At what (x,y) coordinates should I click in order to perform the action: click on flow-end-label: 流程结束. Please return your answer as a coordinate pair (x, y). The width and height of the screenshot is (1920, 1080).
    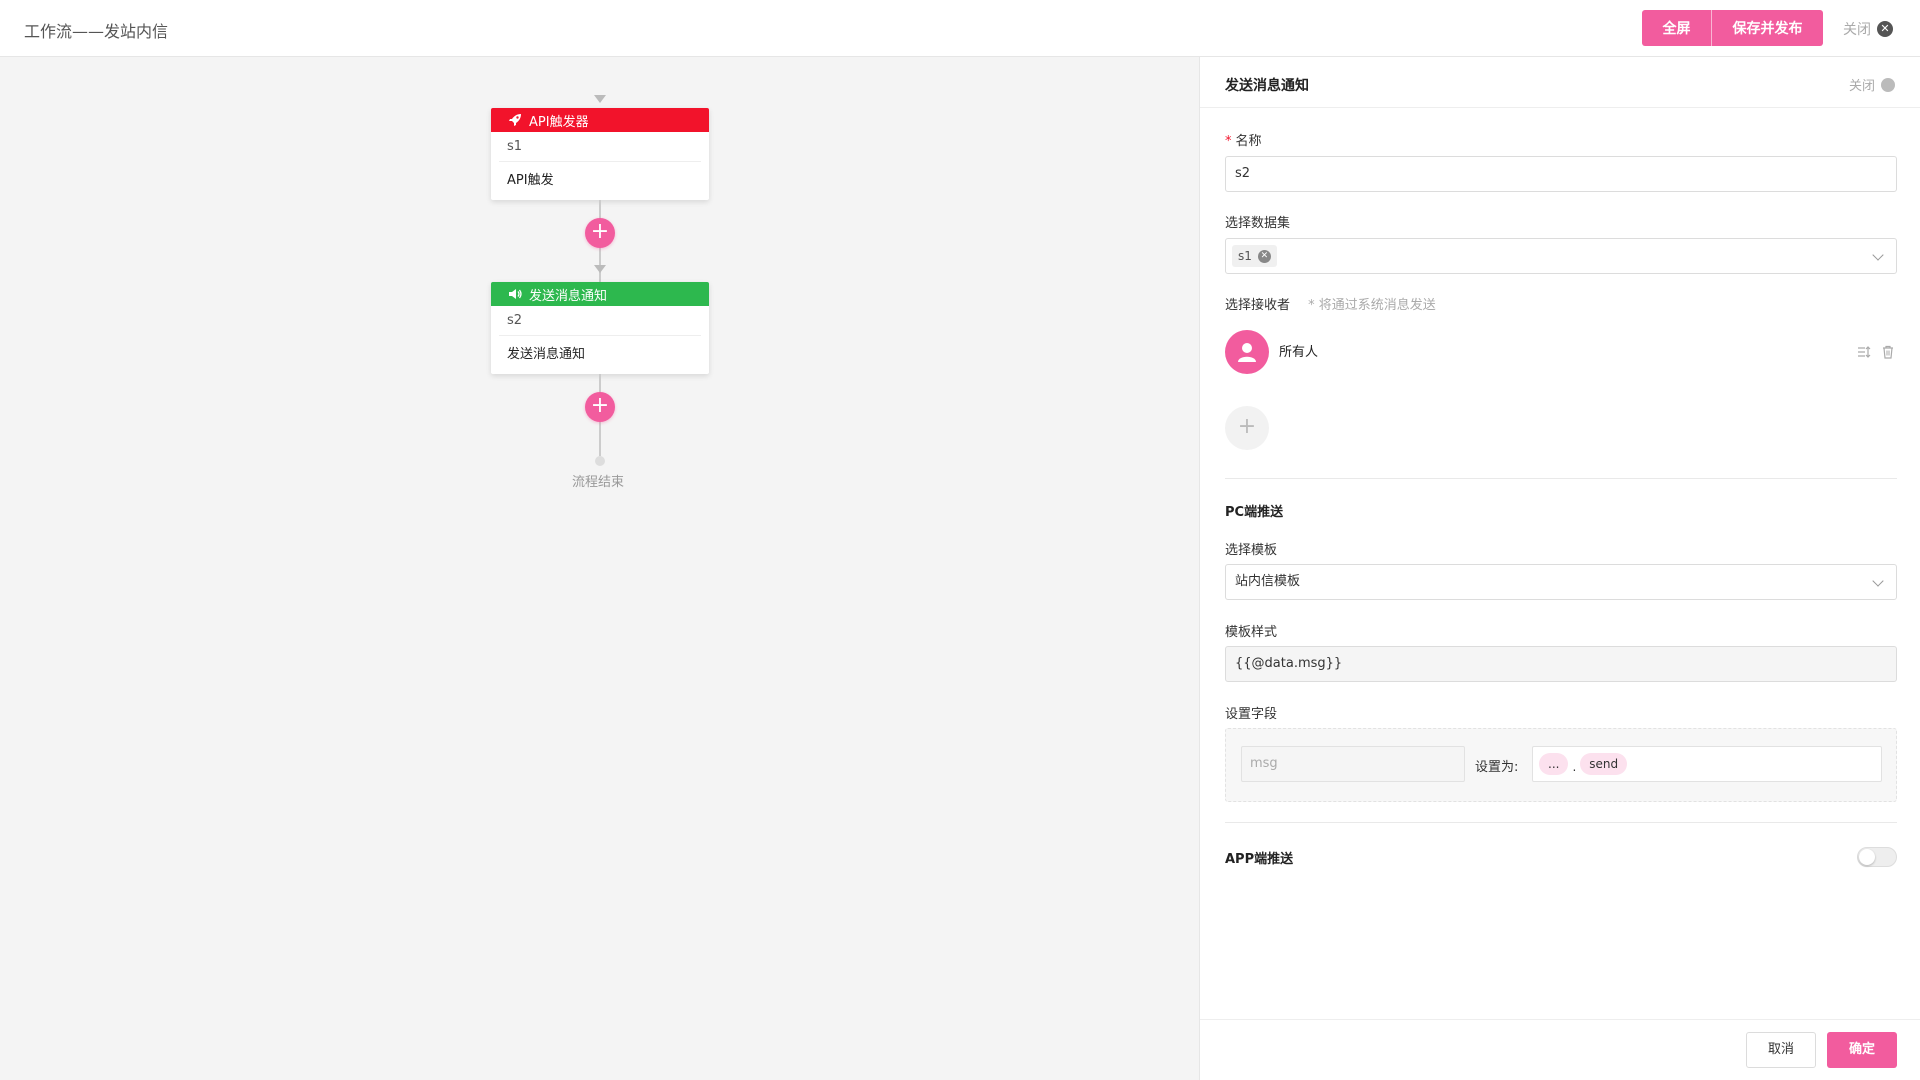
    Looking at the image, I should click on (598, 482).